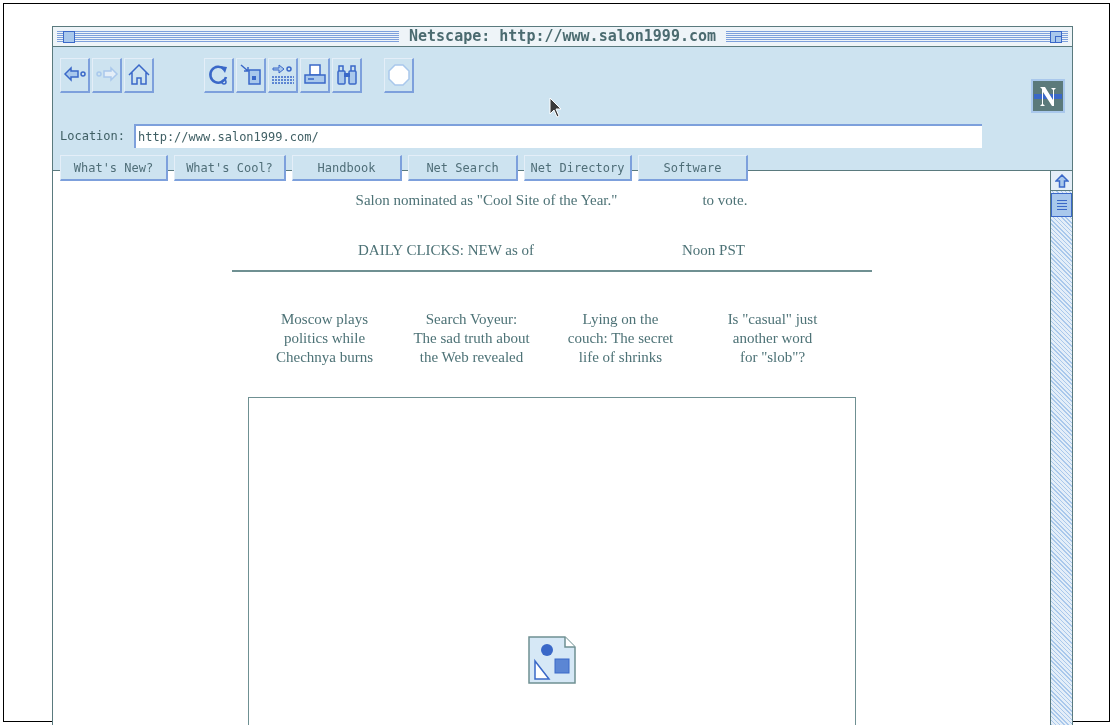 This screenshot has width=1113, height=725. What do you see at coordinates (1061, 205) in the screenshot?
I see `scroll-thumb` at bounding box center [1061, 205].